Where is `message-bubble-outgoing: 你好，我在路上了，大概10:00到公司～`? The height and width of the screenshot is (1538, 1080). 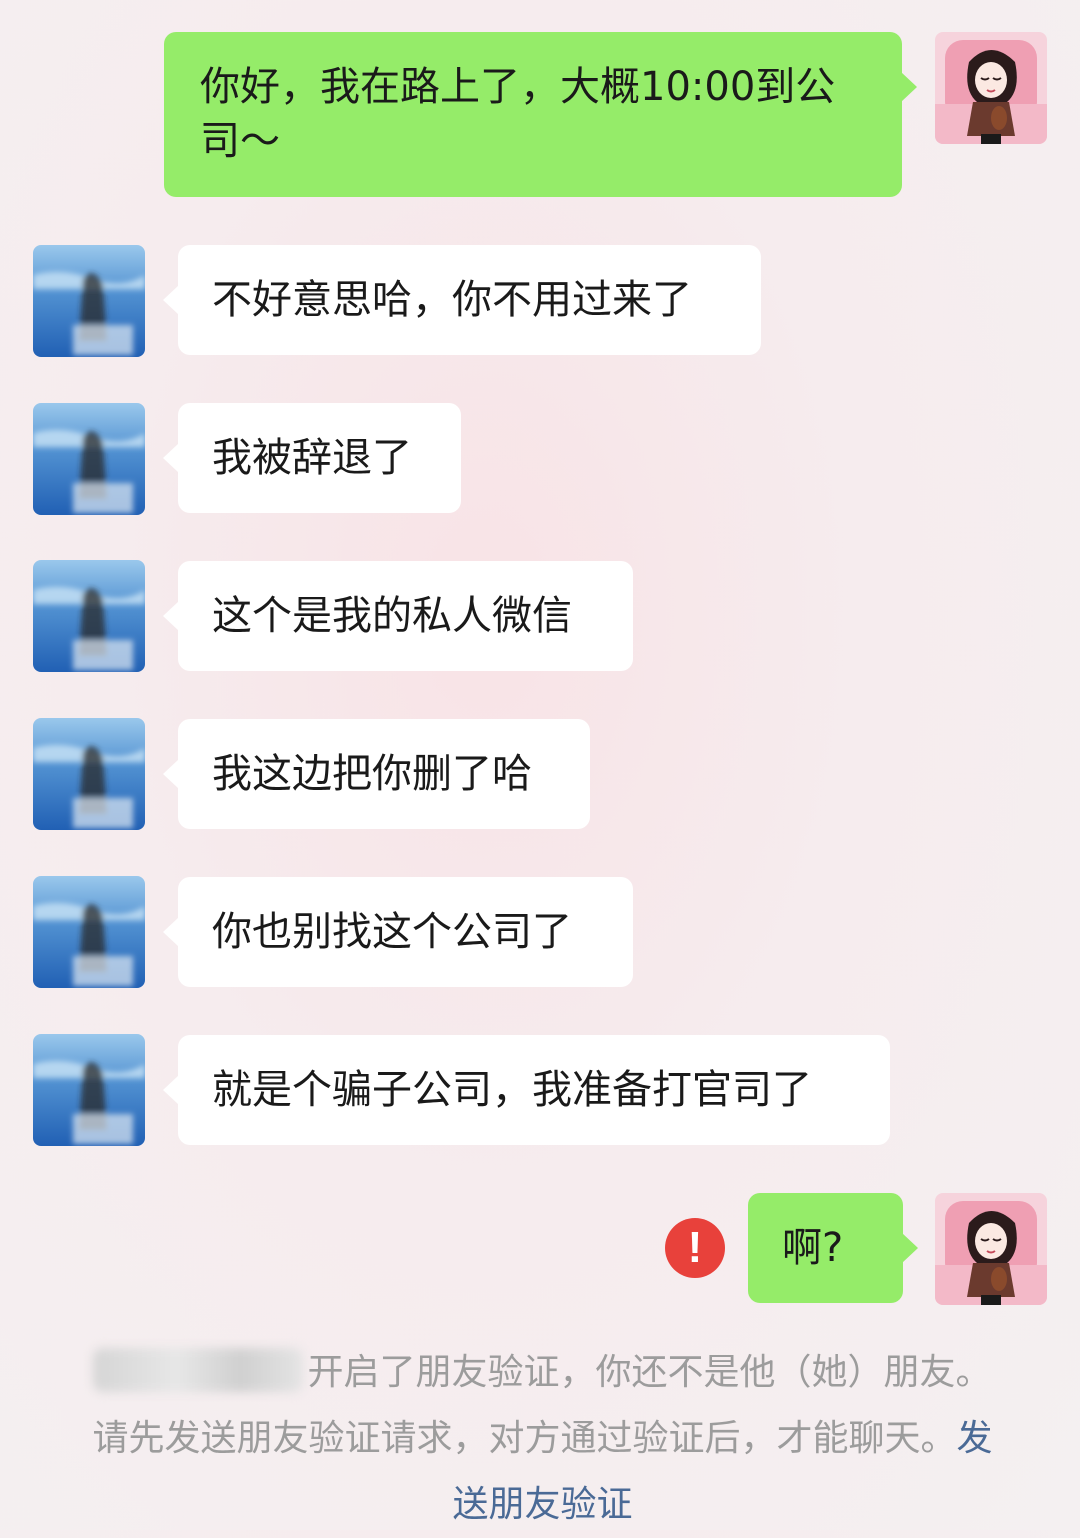
message-bubble-outgoing: 你好，我在路上了，大概10:00到公司～ is located at coordinates (540, 114).